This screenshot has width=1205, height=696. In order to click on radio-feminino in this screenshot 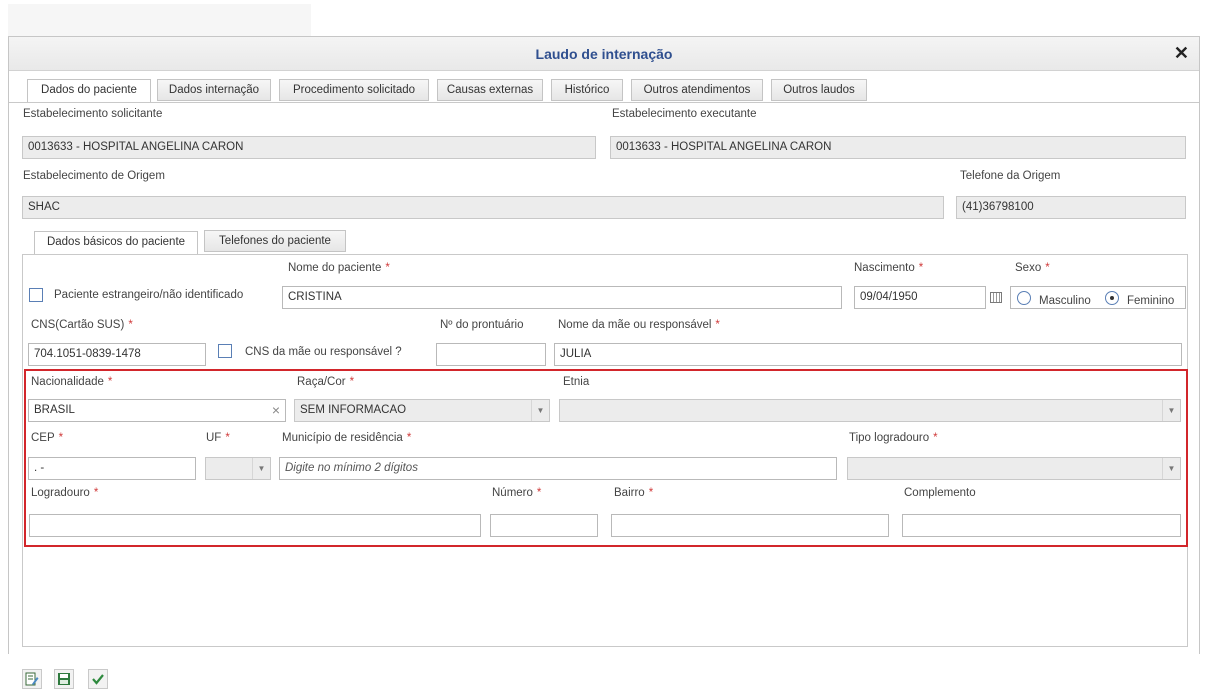, I will do `click(1112, 298)`.